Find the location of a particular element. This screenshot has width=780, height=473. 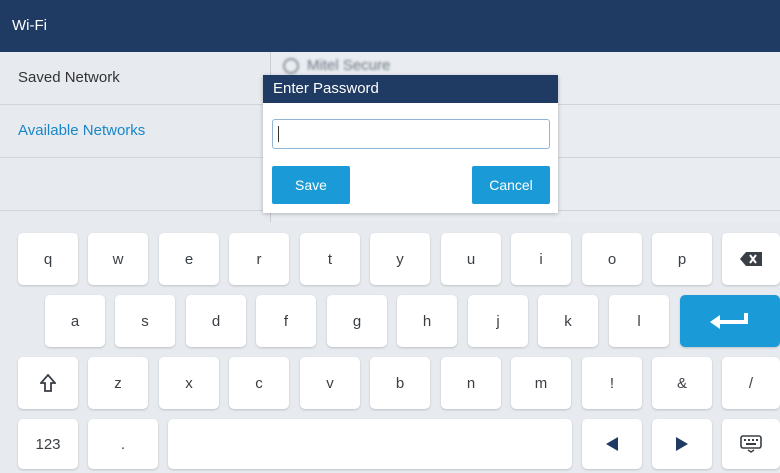

key-x: x is located at coordinates (189, 383).